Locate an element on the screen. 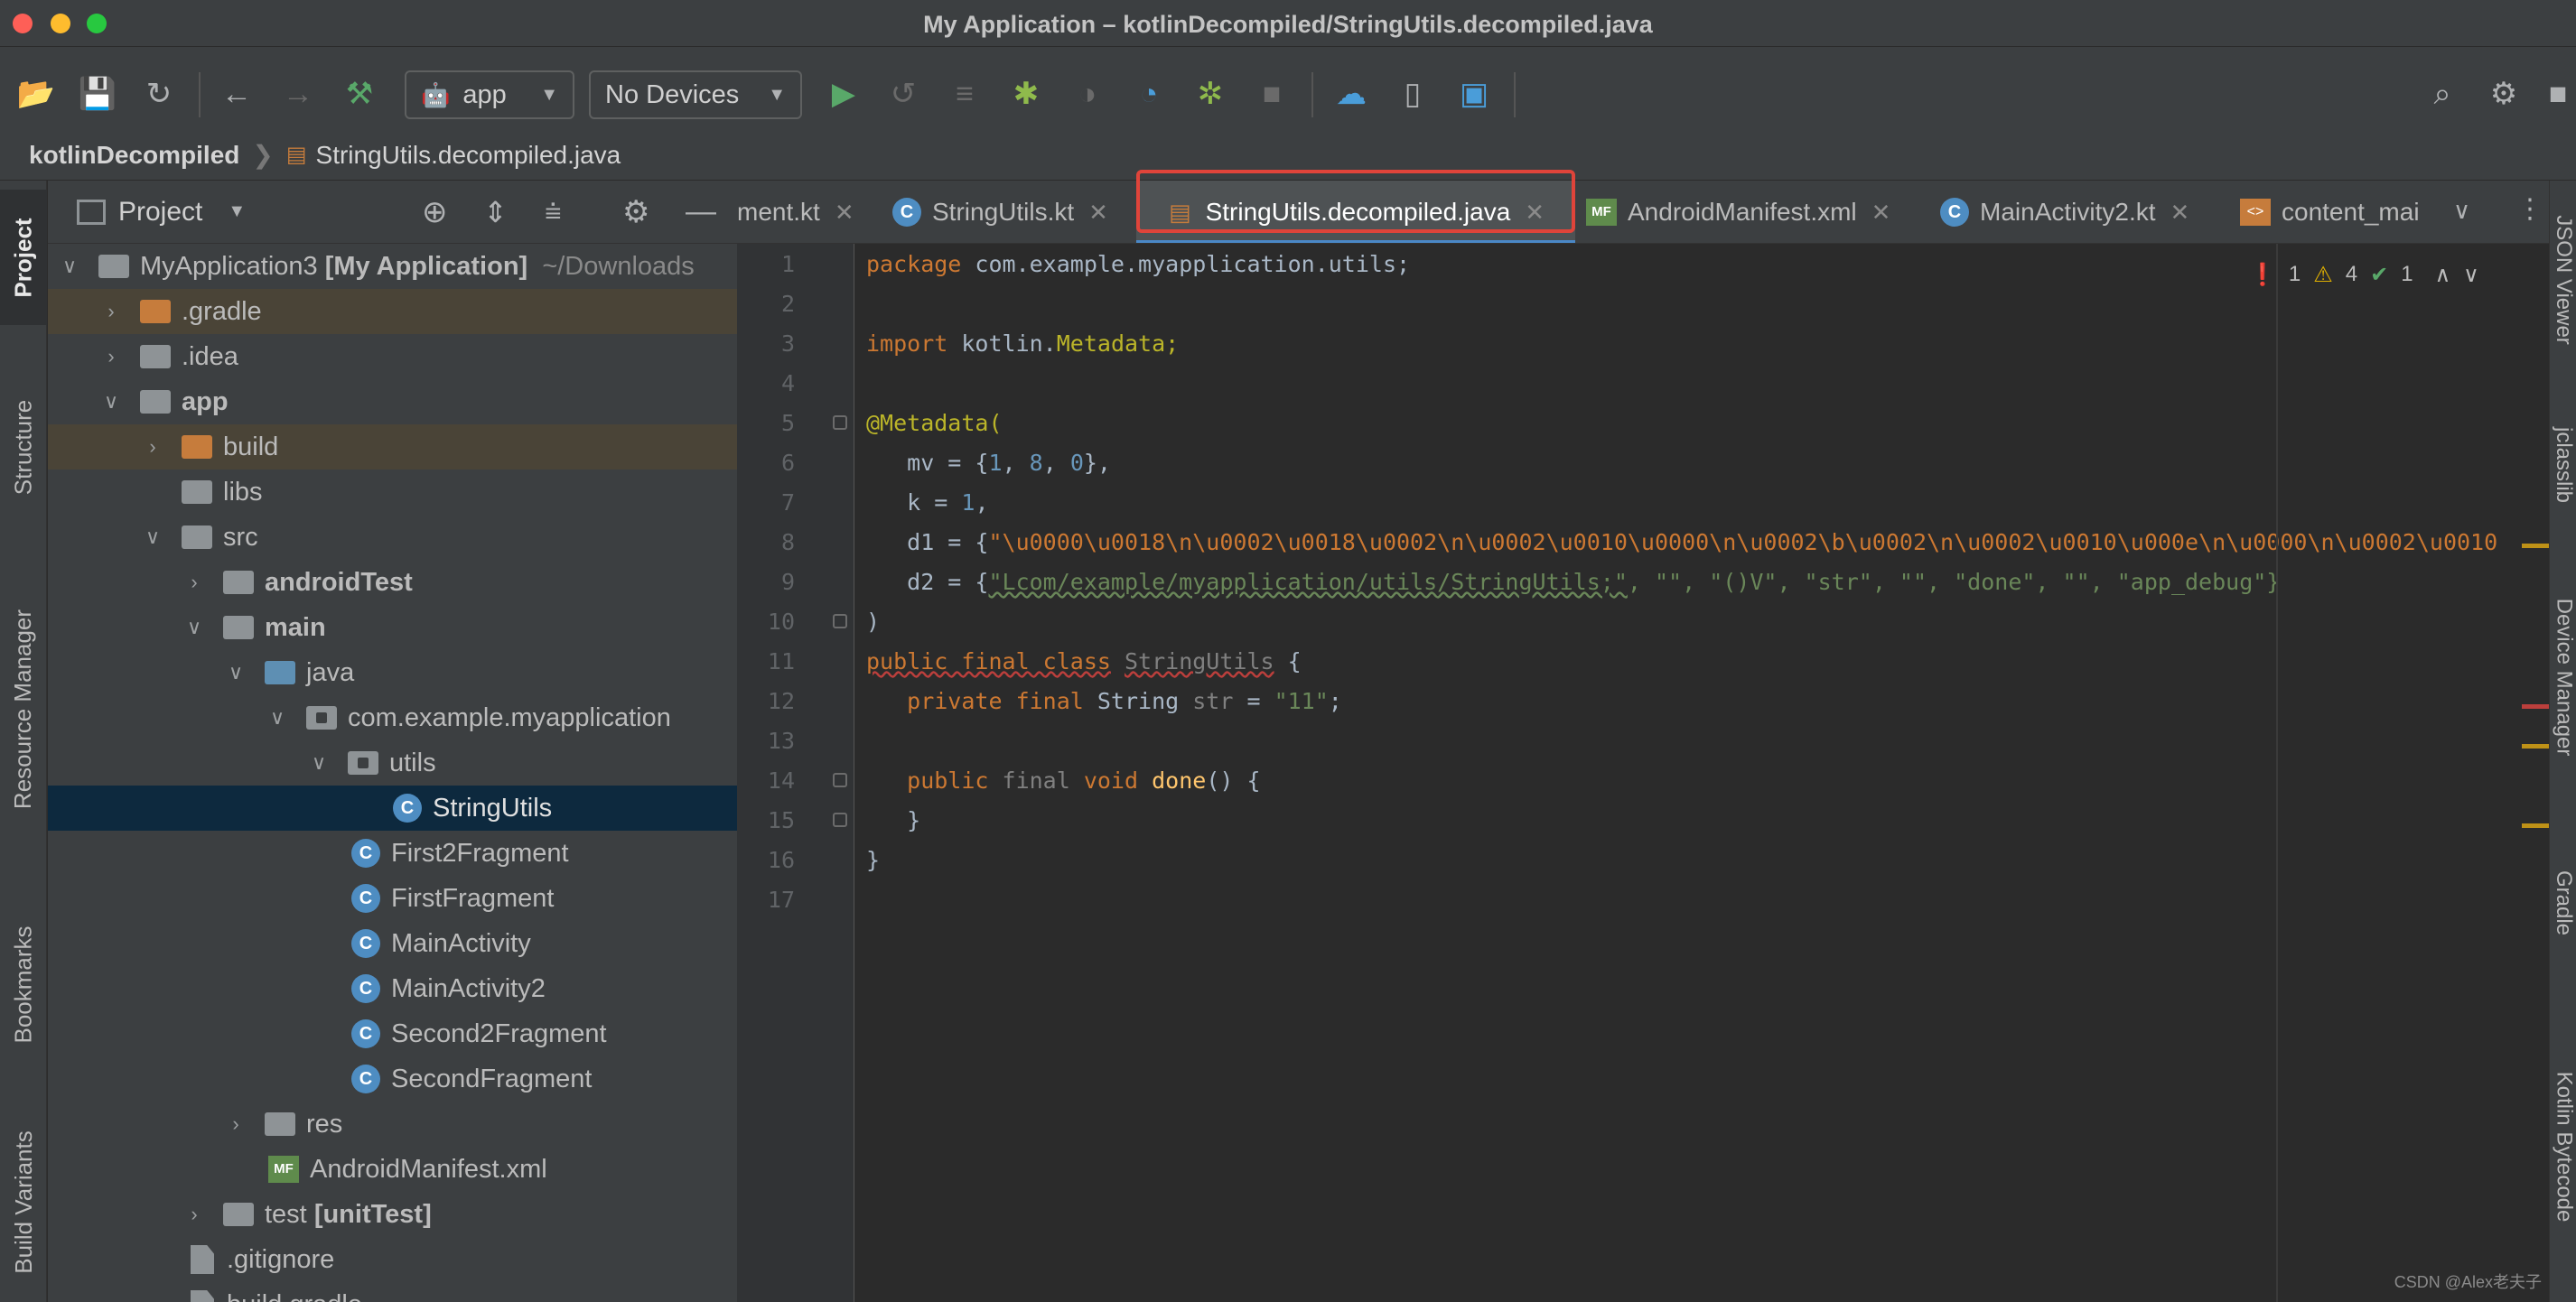 The height and width of the screenshot is (1302, 2576). open-folder-icon: 📂 is located at coordinates (36, 94).